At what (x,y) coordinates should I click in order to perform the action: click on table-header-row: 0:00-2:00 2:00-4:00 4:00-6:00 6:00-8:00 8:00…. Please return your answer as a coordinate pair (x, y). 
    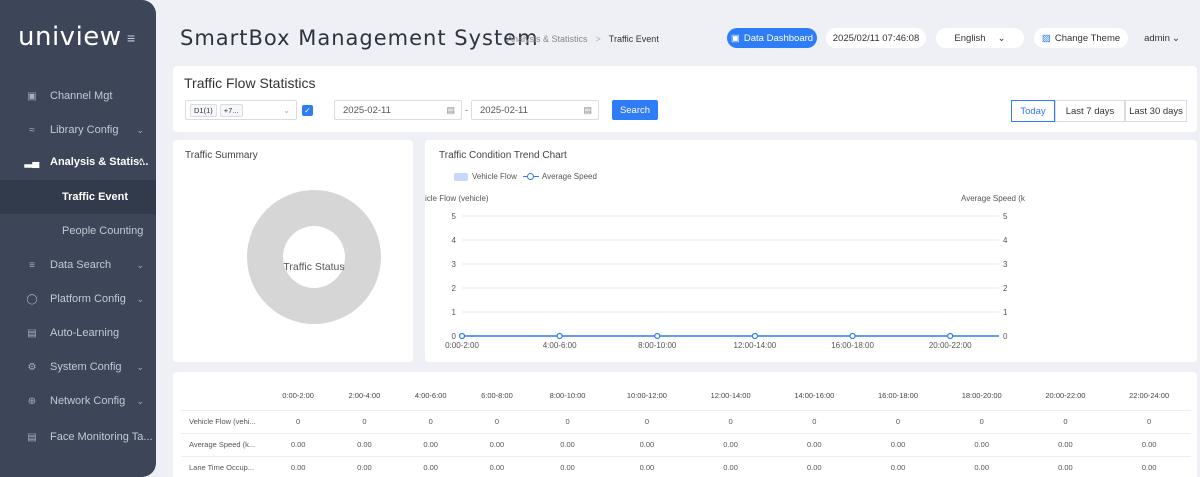
    Looking at the image, I should click on (686, 396).